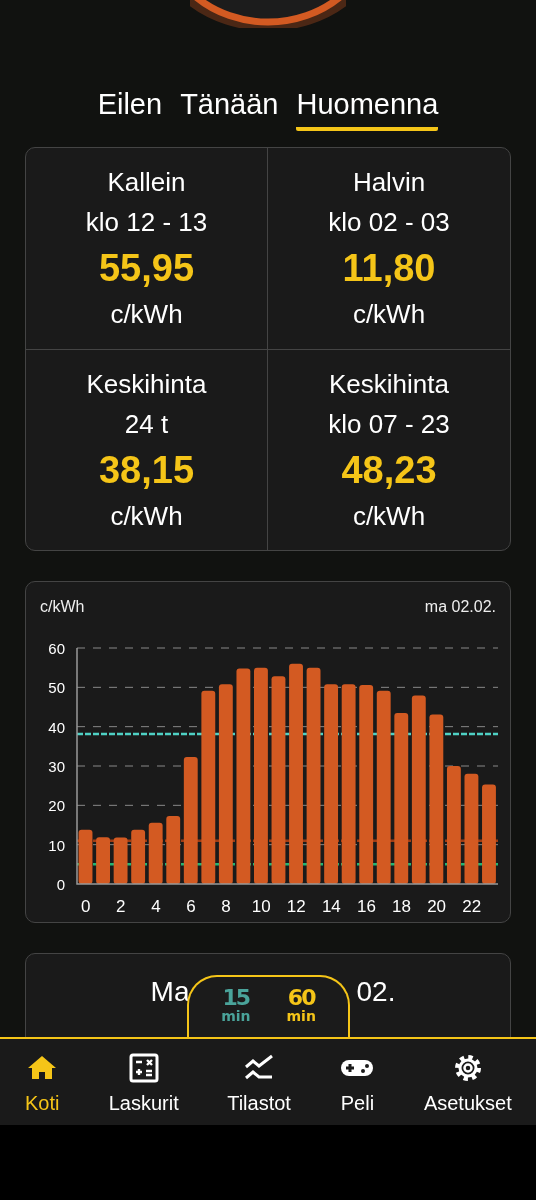 This screenshot has height=1200, width=536. I want to click on stat-title: Kallein, so click(146, 183).